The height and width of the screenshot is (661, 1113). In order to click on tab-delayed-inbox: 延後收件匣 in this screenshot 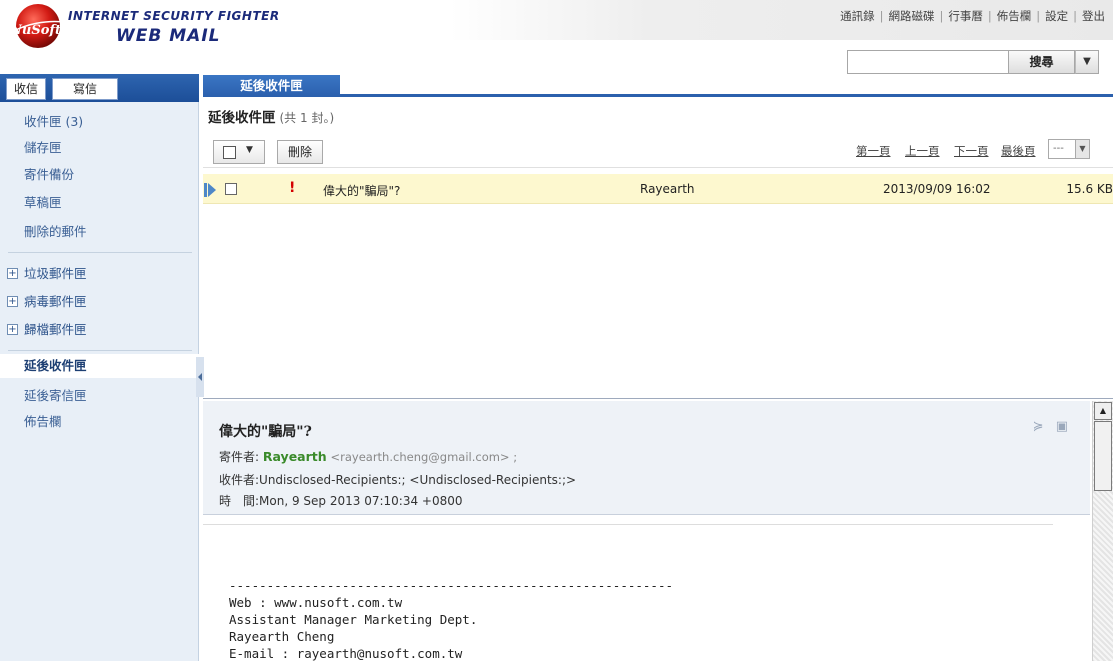, I will do `click(271, 86)`.